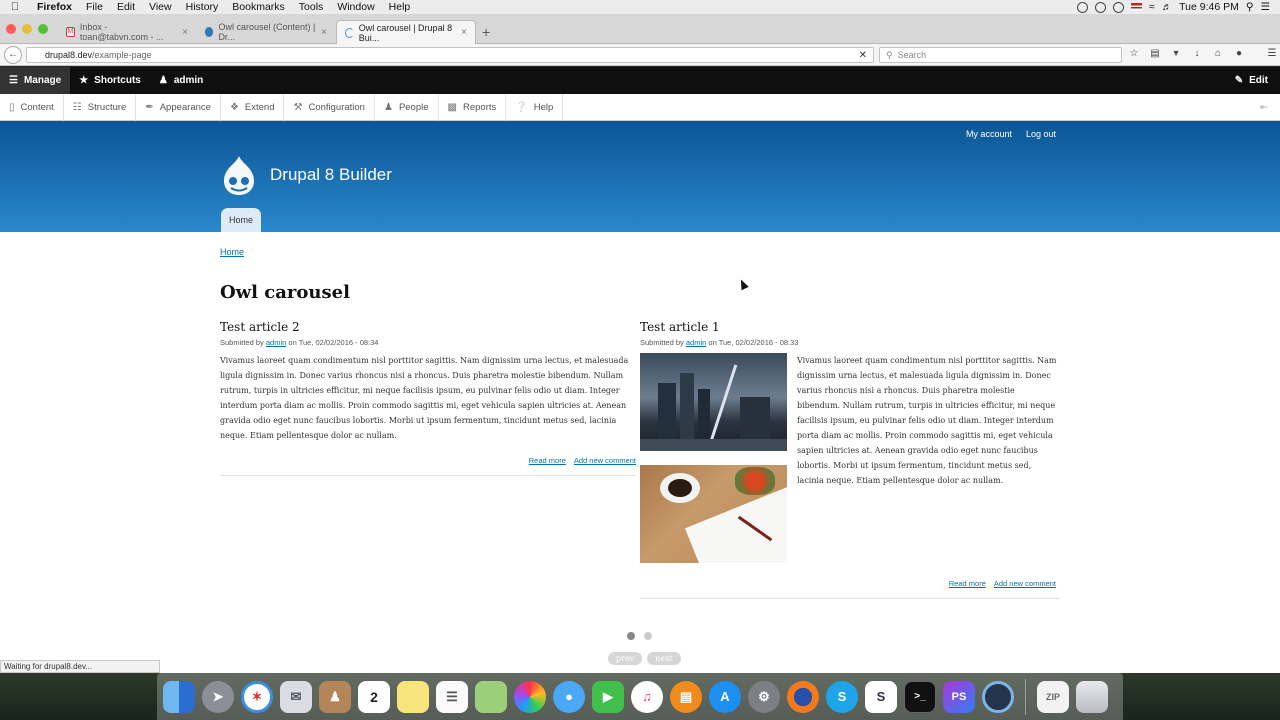 The width and height of the screenshot is (1280, 720). What do you see at coordinates (713, 514) in the screenshot?
I see `coffee-notebook-image` at bounding box center [713, 514].